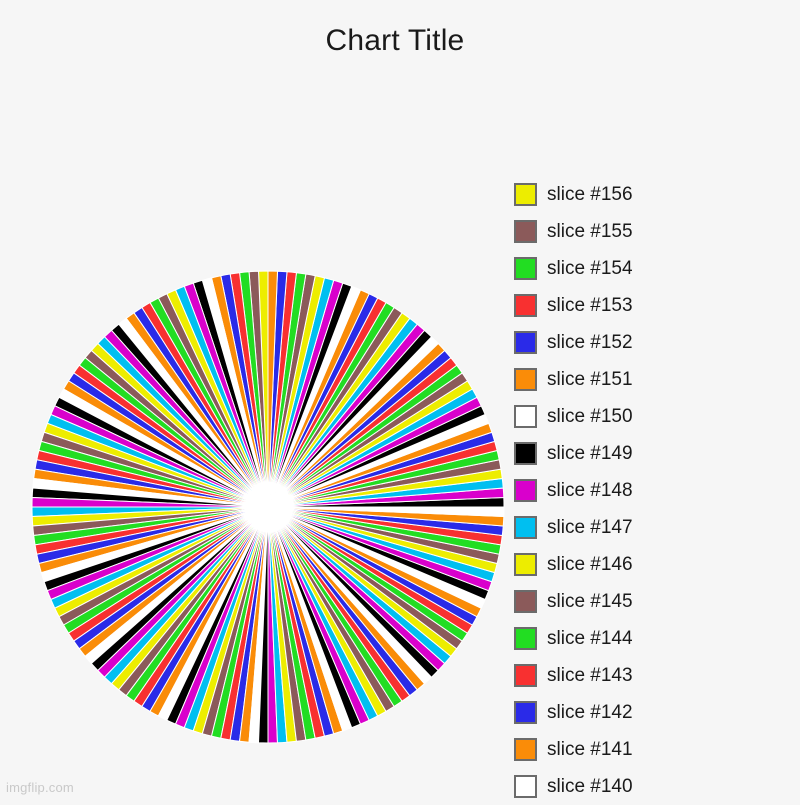 This screenshot has width=800, height=805. I want to click on legend-item-label: slice #142, so click(590, 712).